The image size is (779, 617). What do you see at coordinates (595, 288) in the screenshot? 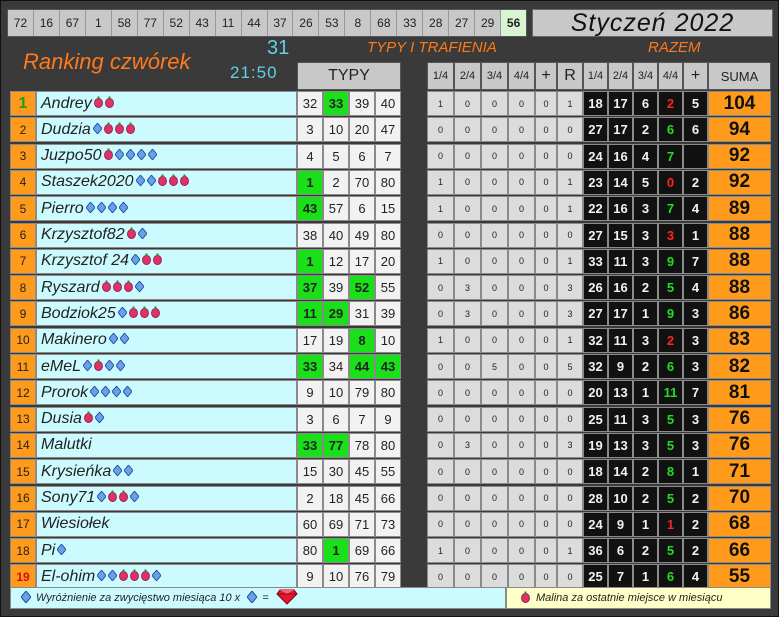
I see `total-count: 26` at bounding box center [595, 288].